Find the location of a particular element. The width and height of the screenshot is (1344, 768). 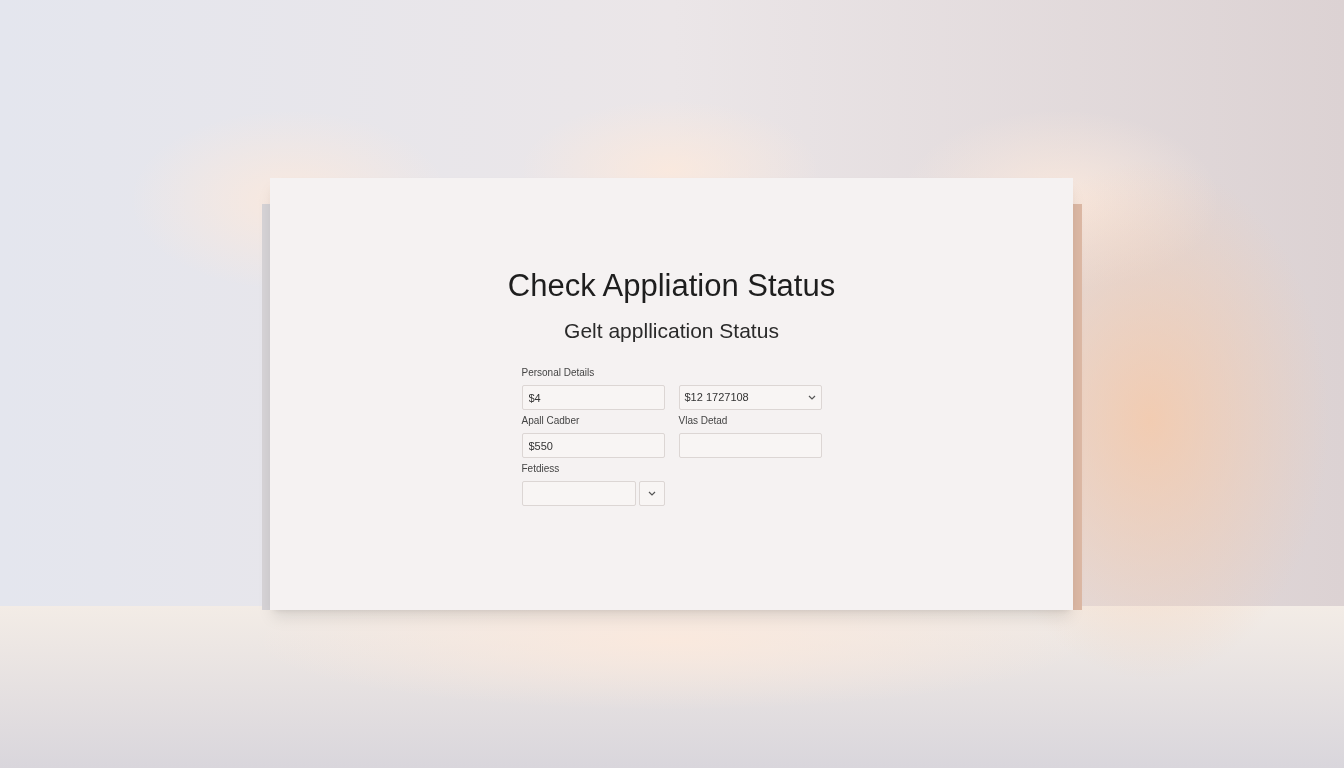

field-label: Apall Cadber is located at coordinates (551, 421).